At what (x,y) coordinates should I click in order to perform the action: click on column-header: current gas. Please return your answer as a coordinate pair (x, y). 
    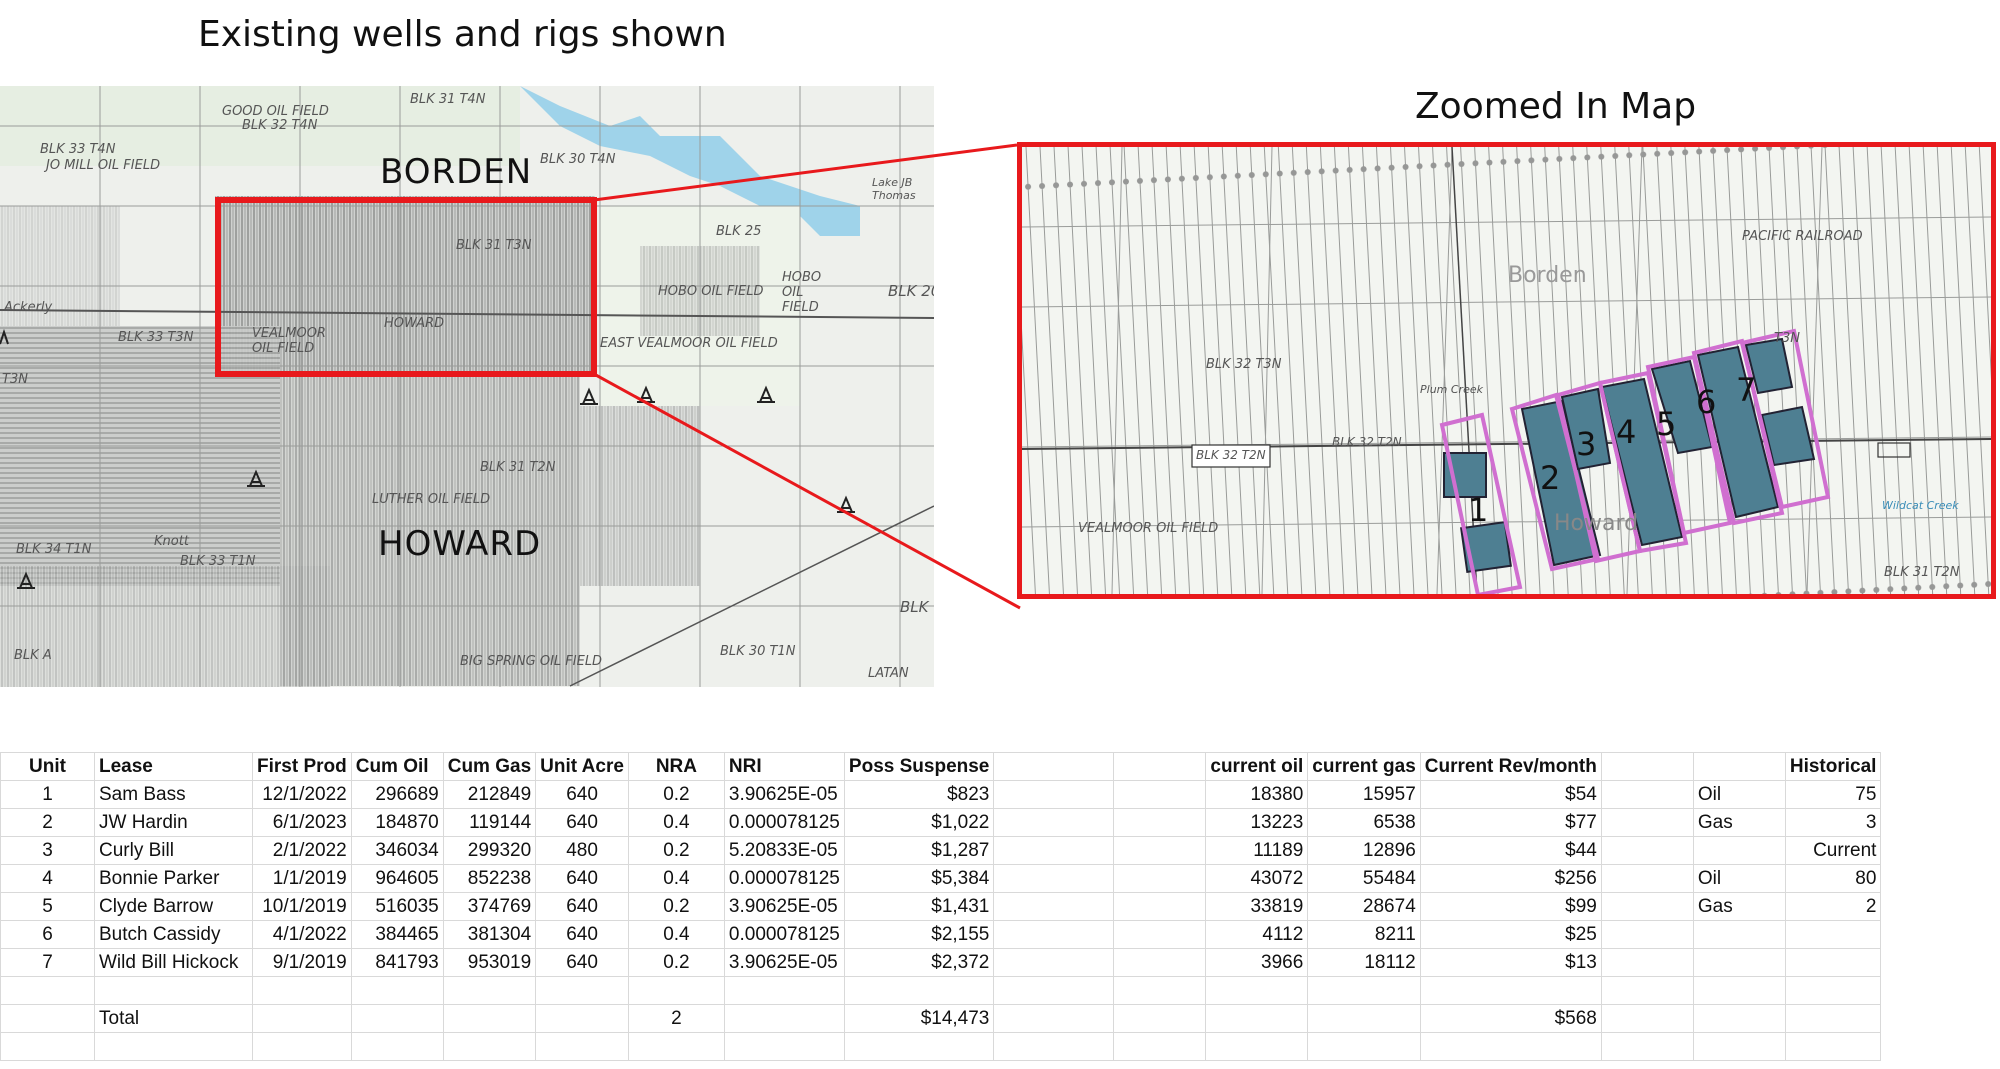
    Looking at the image, I should click on (1364, 766).